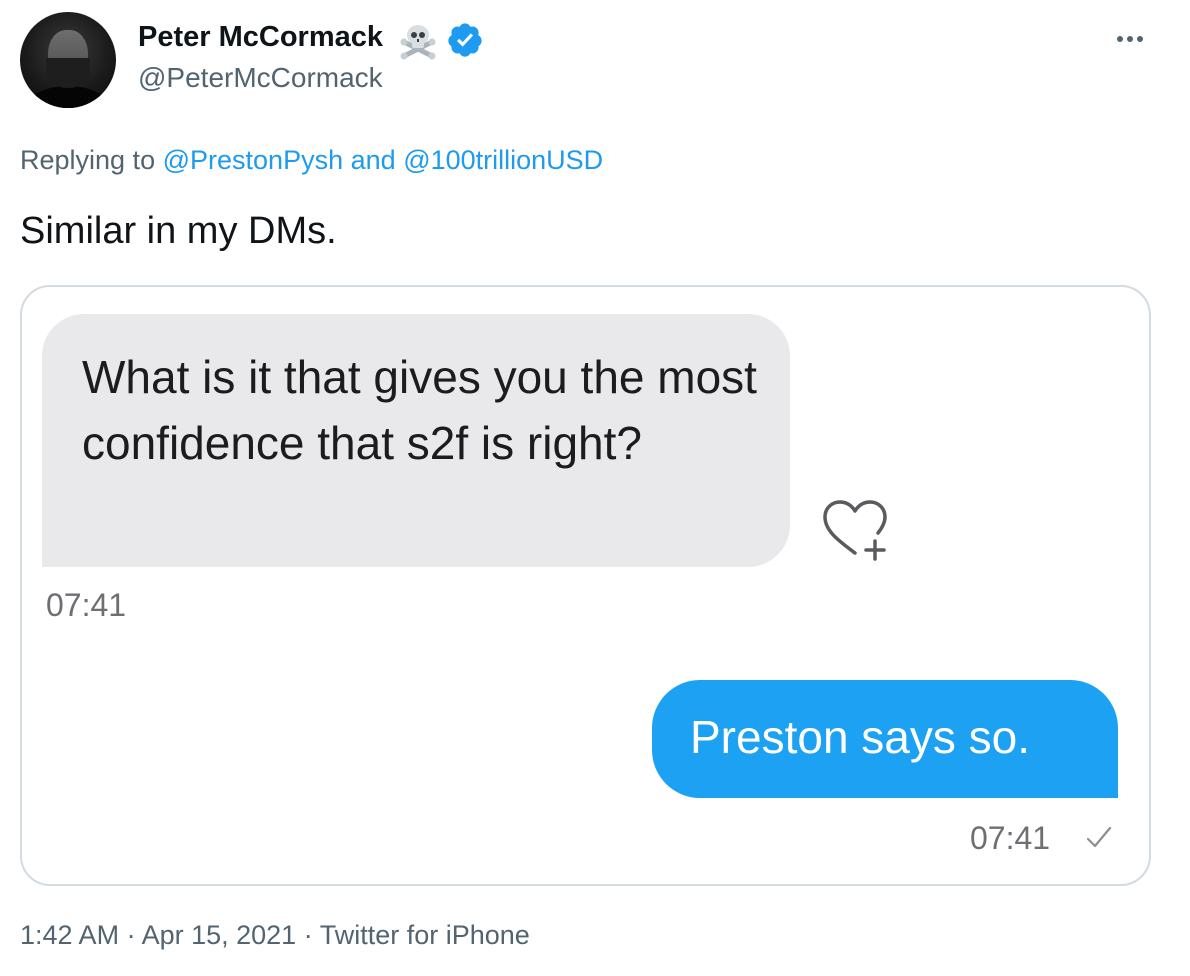 The width and height of the screenshot is (1190, 976). Describe the element at coordinates (68, 97) in the screenshot. I see `avatar-shoulders` at that location.